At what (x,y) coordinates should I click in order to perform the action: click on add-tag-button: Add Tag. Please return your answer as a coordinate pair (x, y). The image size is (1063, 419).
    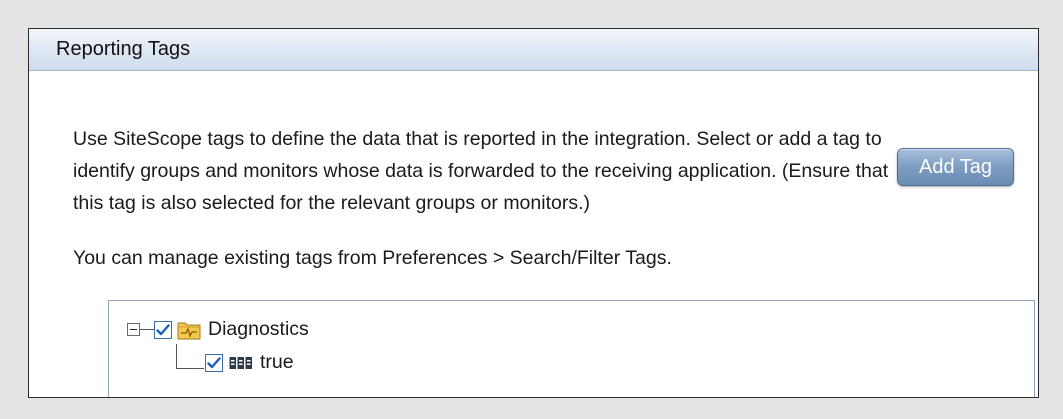
    Looking at the image, I should click on (955, 167).